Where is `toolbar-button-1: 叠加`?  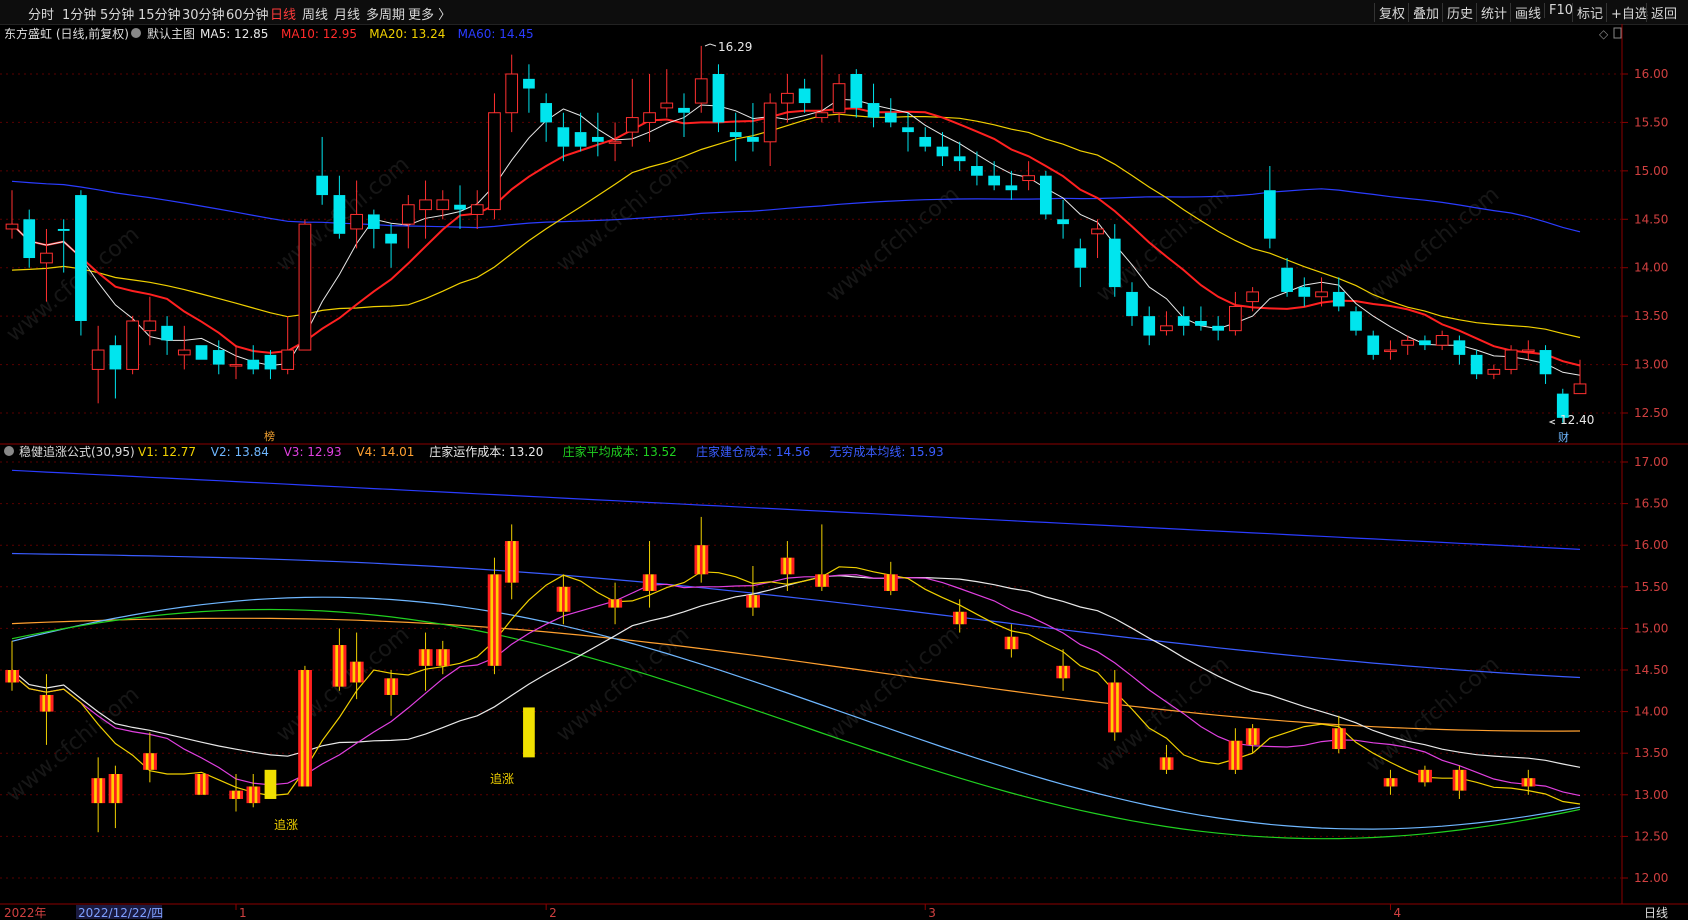
toolbar-button-1: 叠加 is located at coordinates (1425, 12).